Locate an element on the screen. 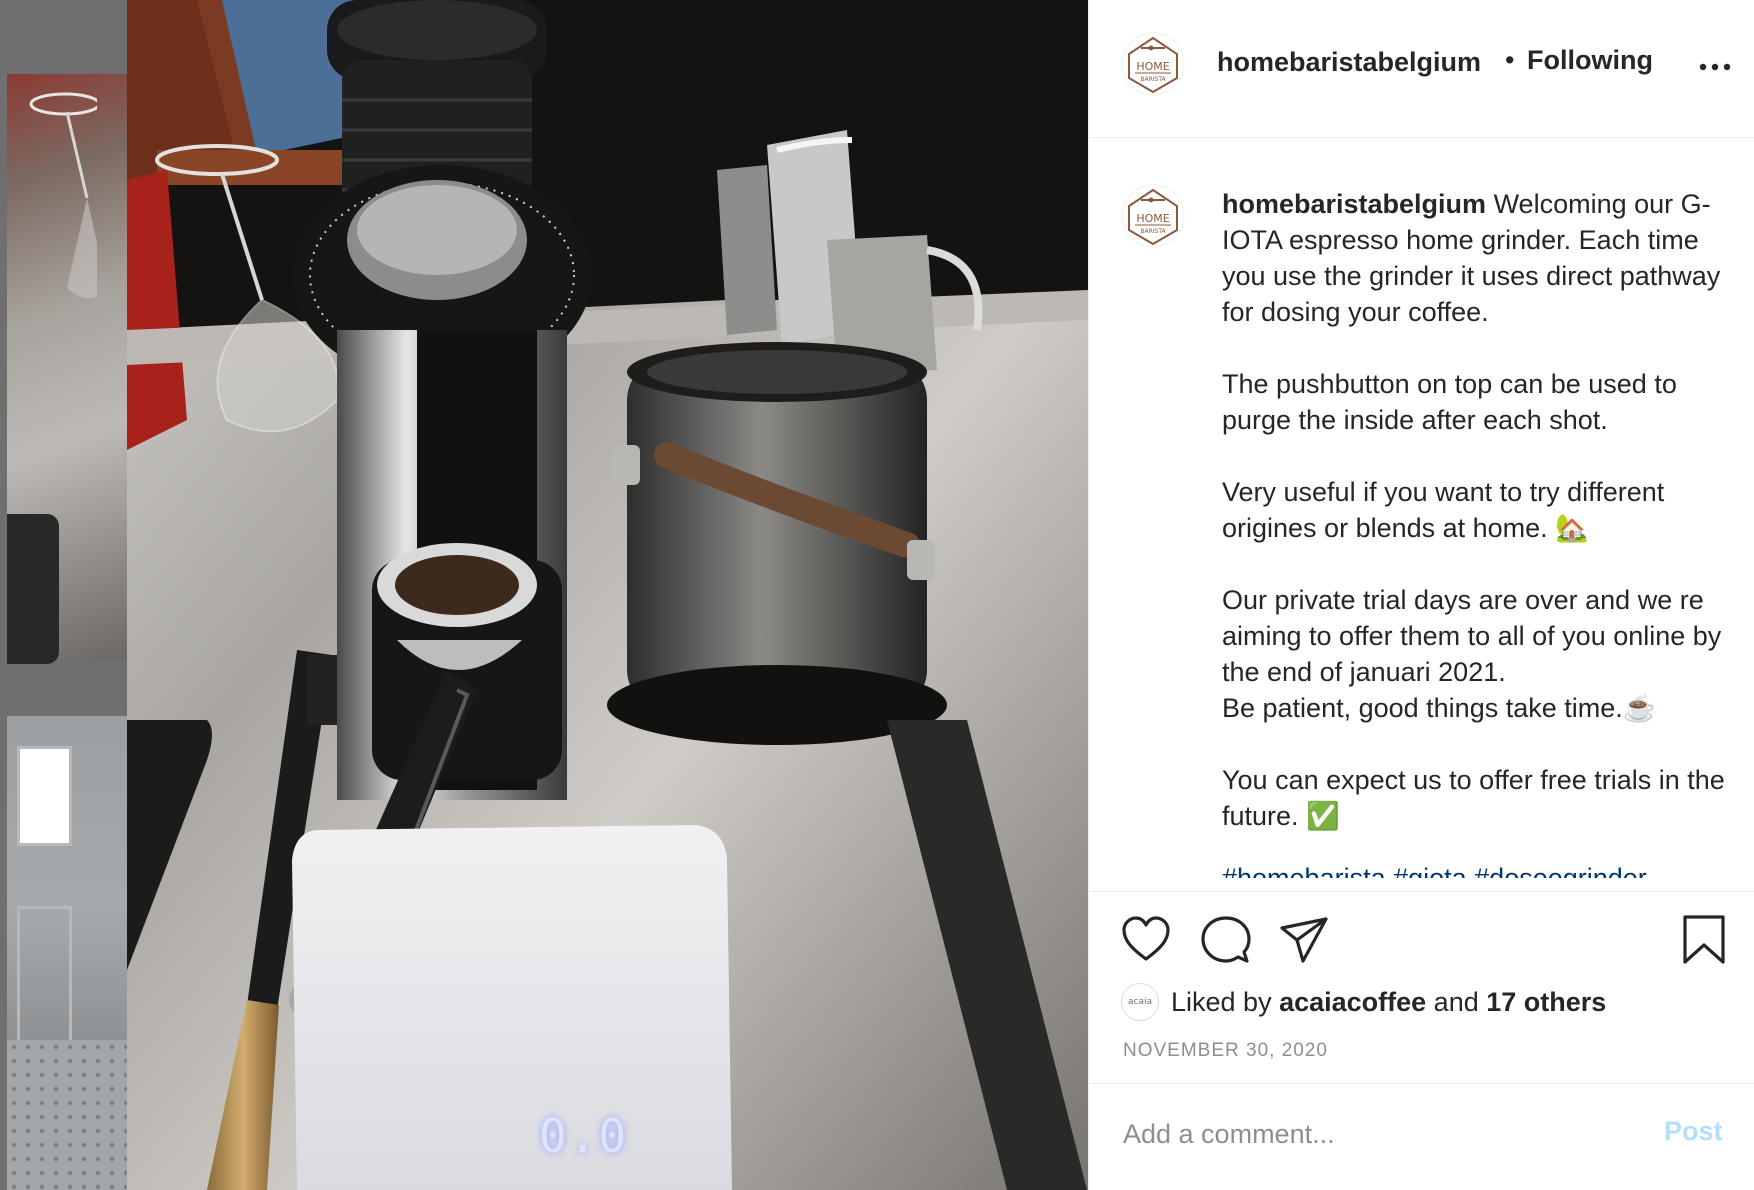  share-button is located at coordinates (1304, 940).